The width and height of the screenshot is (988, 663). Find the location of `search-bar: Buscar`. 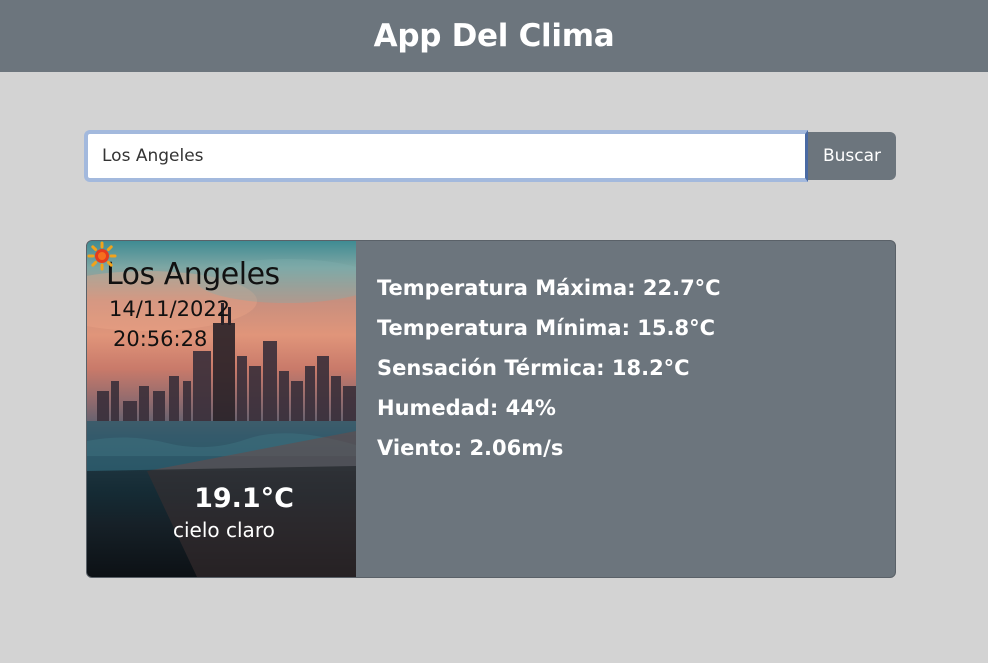

search-bar: Buscar is located at coordinates (490, 156).